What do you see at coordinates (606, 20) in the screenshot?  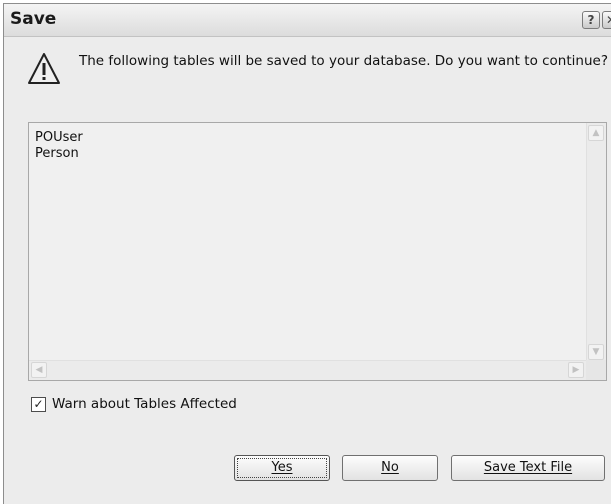 I see `close-icon: ✕` at bounding box center [606, 20].